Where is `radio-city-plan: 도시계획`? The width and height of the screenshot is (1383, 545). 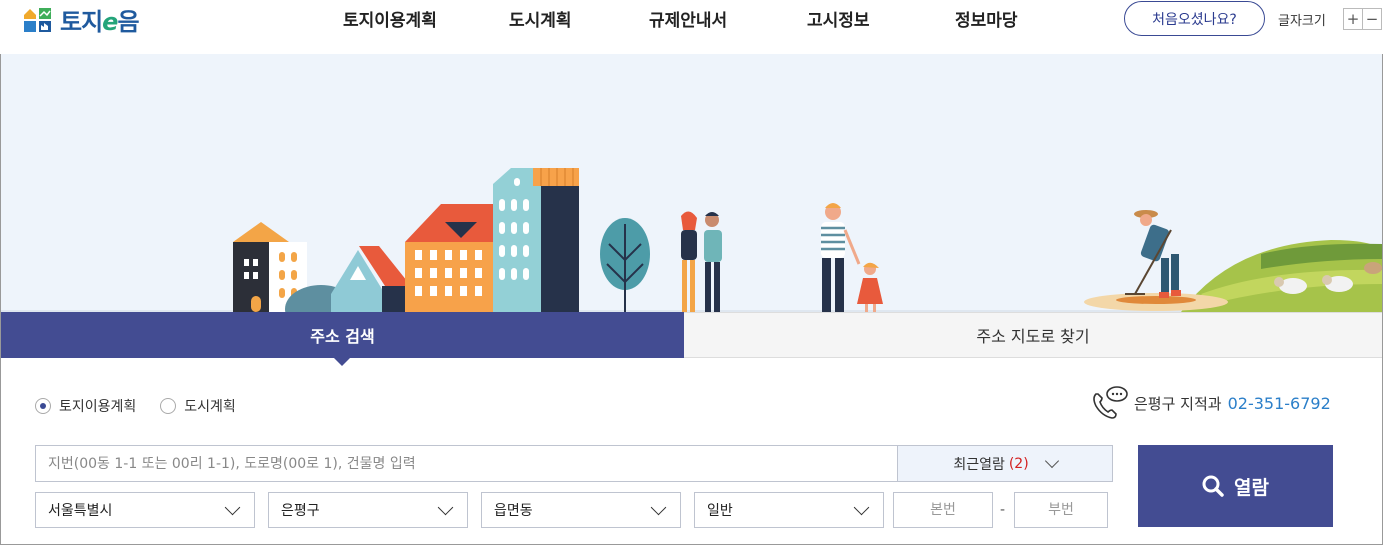
radio-city-plan: 도시계획 is located at coordinates (198, 406).